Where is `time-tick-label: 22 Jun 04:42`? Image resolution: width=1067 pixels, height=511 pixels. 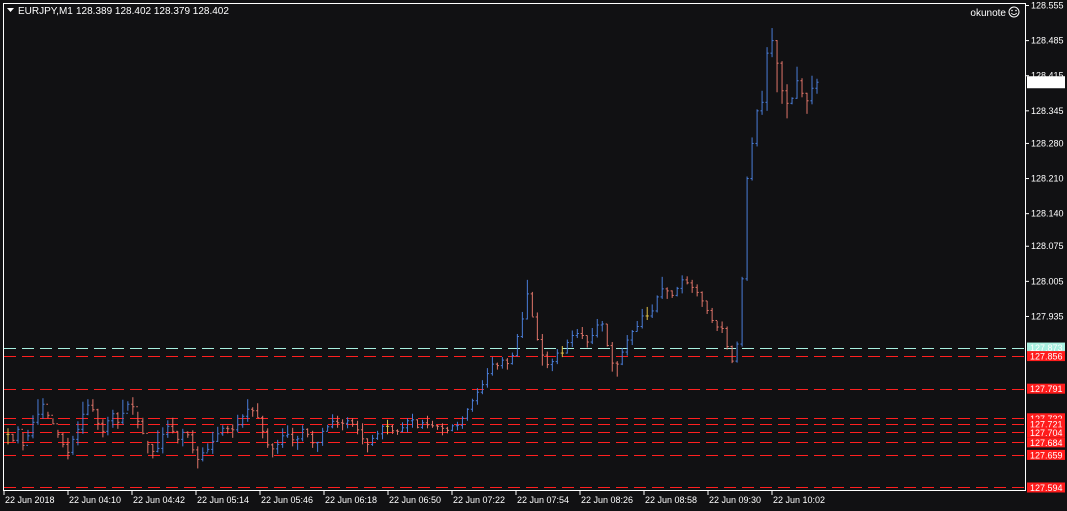
time-tick-label: 22 Jun 04:42 is located at coordinates (159, 500).